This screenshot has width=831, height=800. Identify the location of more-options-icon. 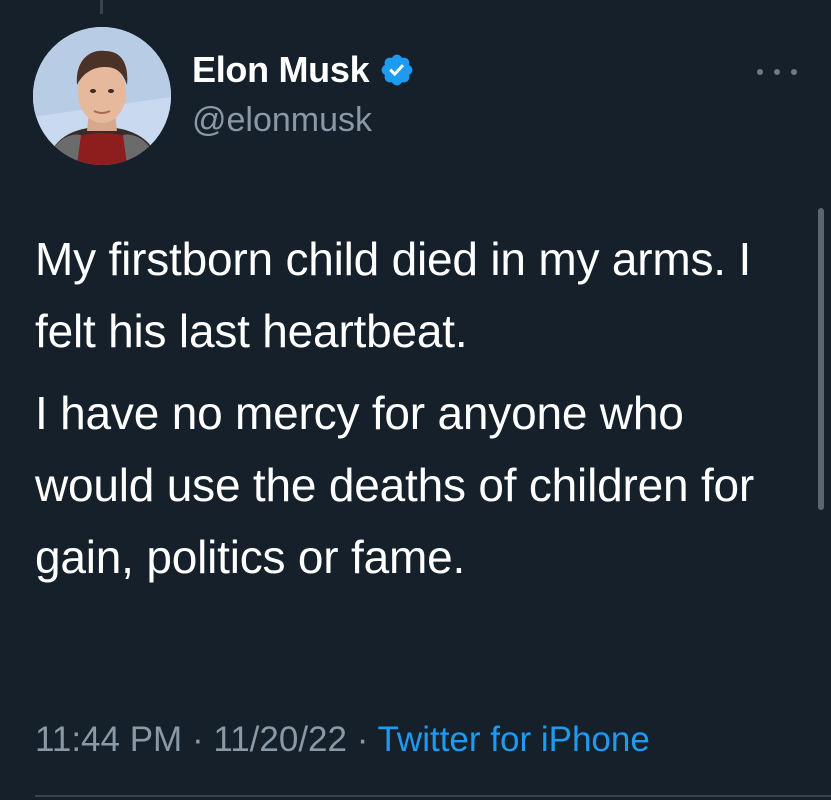
(777, 72).